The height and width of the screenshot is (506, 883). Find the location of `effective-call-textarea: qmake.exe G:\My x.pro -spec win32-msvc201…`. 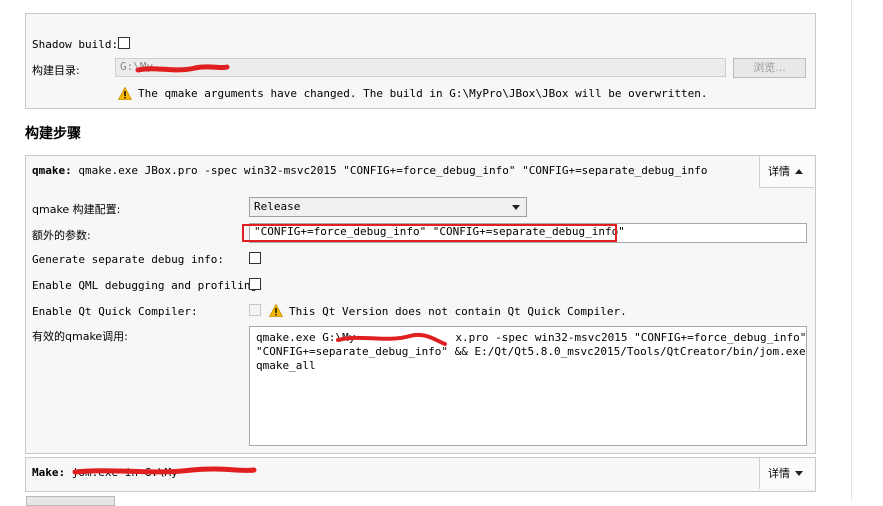

effective-call-textarea: qmake.exe G:\My x.pro -spec win32-msvc201… is located at coordinates (528, 386).